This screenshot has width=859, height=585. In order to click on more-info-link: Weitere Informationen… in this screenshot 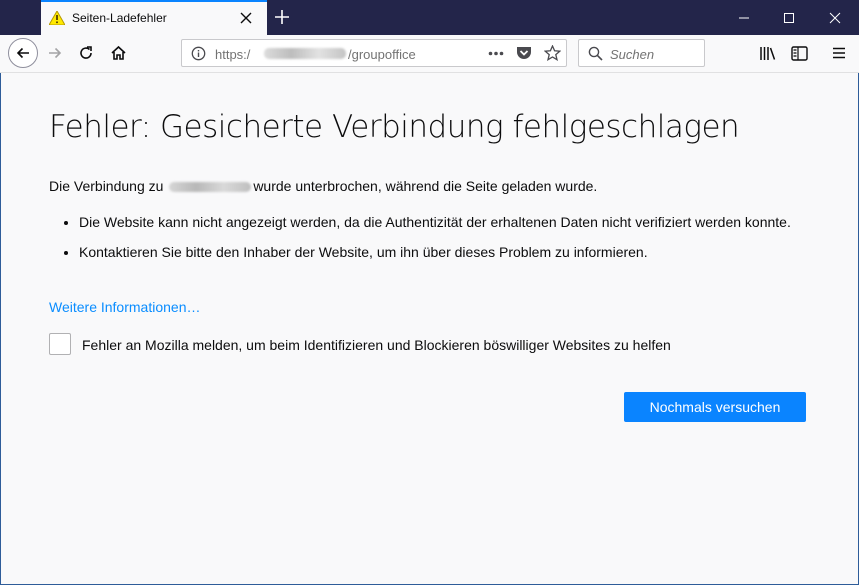, I will do `click(124, 307)`.